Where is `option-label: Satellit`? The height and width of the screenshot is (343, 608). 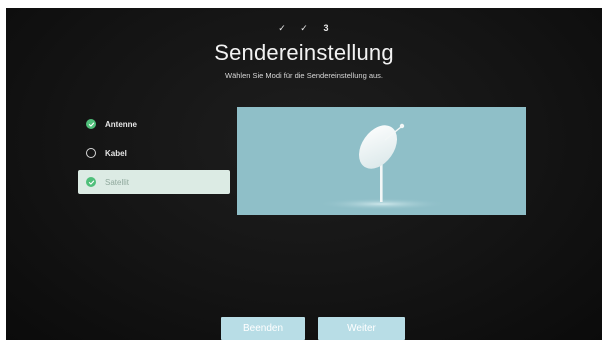
option-label: Satellit is located at coordinates (117, 182).